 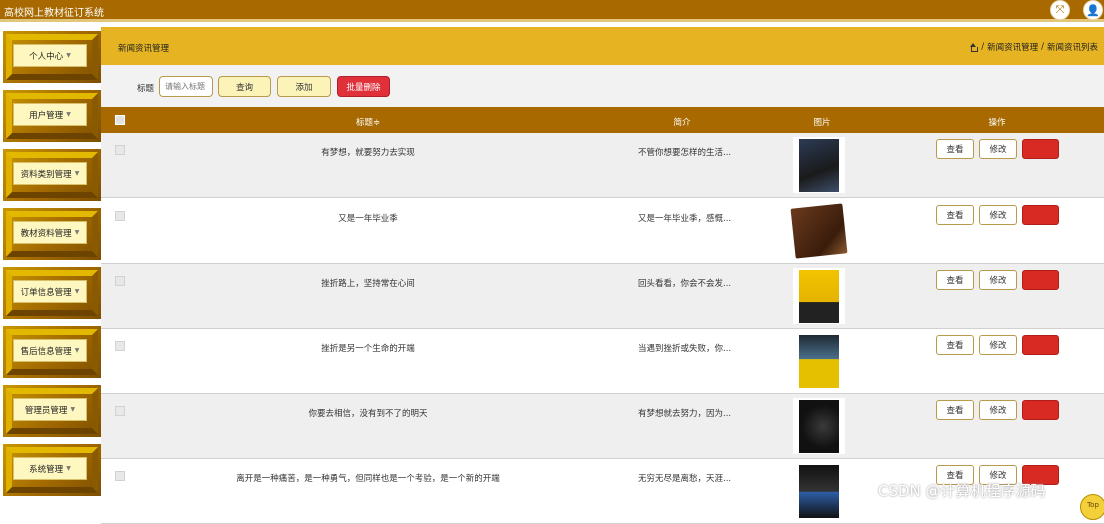 What do you see at coordinates (602, 231) in the screenshot?
I see `table-row: 又是一年毕业季 又是一年毕业季，感慨... 查看 修改 删除` at bounding box center [602, 231].